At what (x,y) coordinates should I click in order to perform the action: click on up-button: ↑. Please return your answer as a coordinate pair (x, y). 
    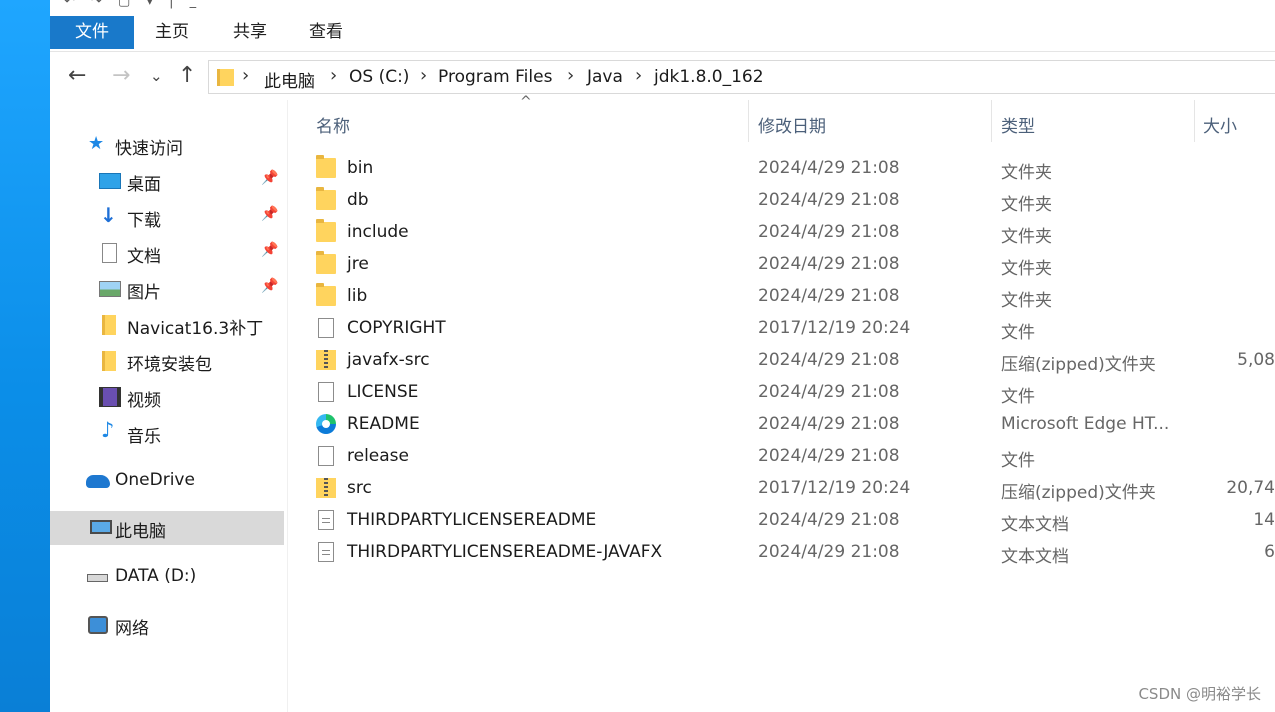
    Looking at the image, I should click on (187, 76).